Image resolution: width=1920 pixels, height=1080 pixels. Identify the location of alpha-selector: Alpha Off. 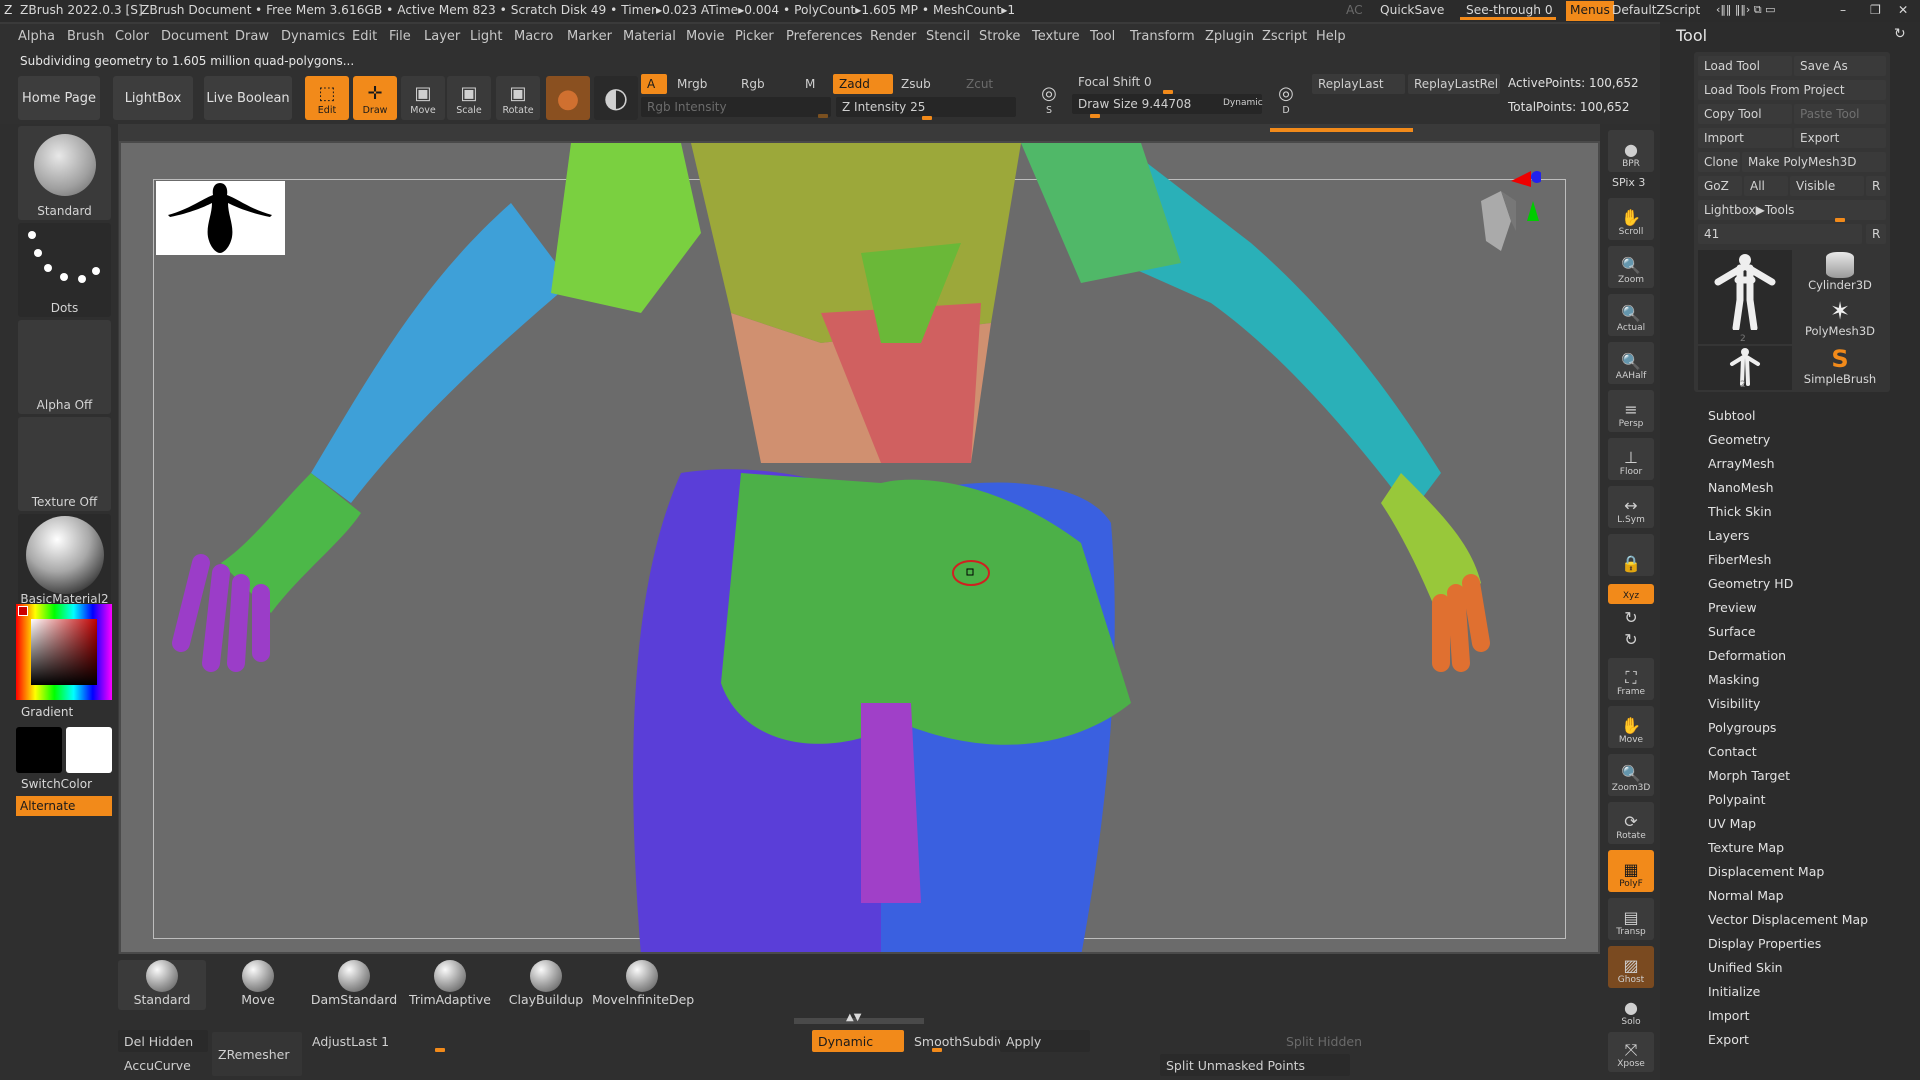
(64, 367).